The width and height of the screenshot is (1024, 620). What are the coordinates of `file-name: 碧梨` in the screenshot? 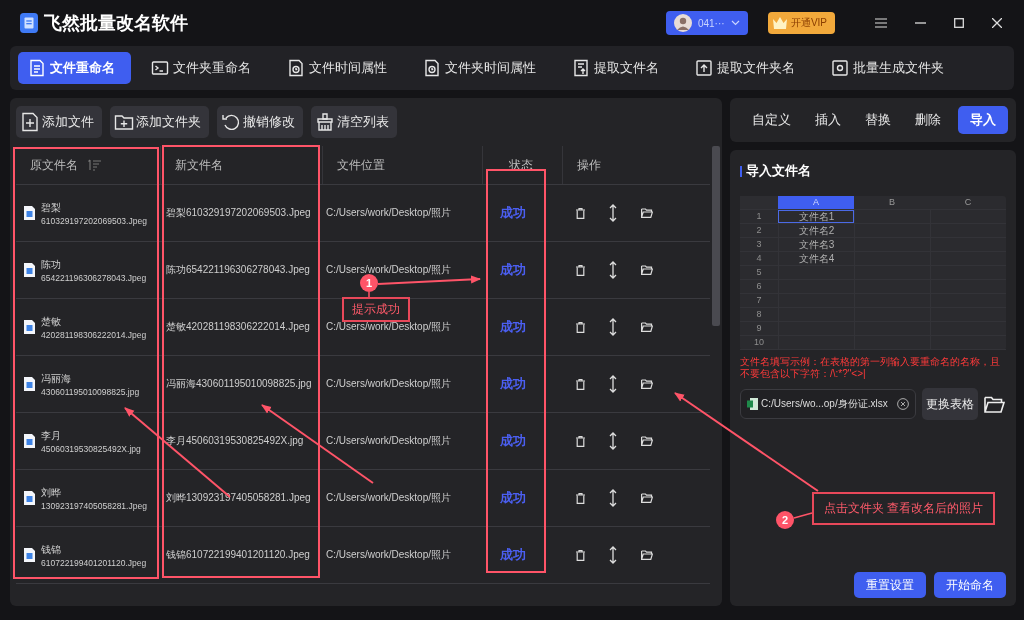 It's located at (51, 207).